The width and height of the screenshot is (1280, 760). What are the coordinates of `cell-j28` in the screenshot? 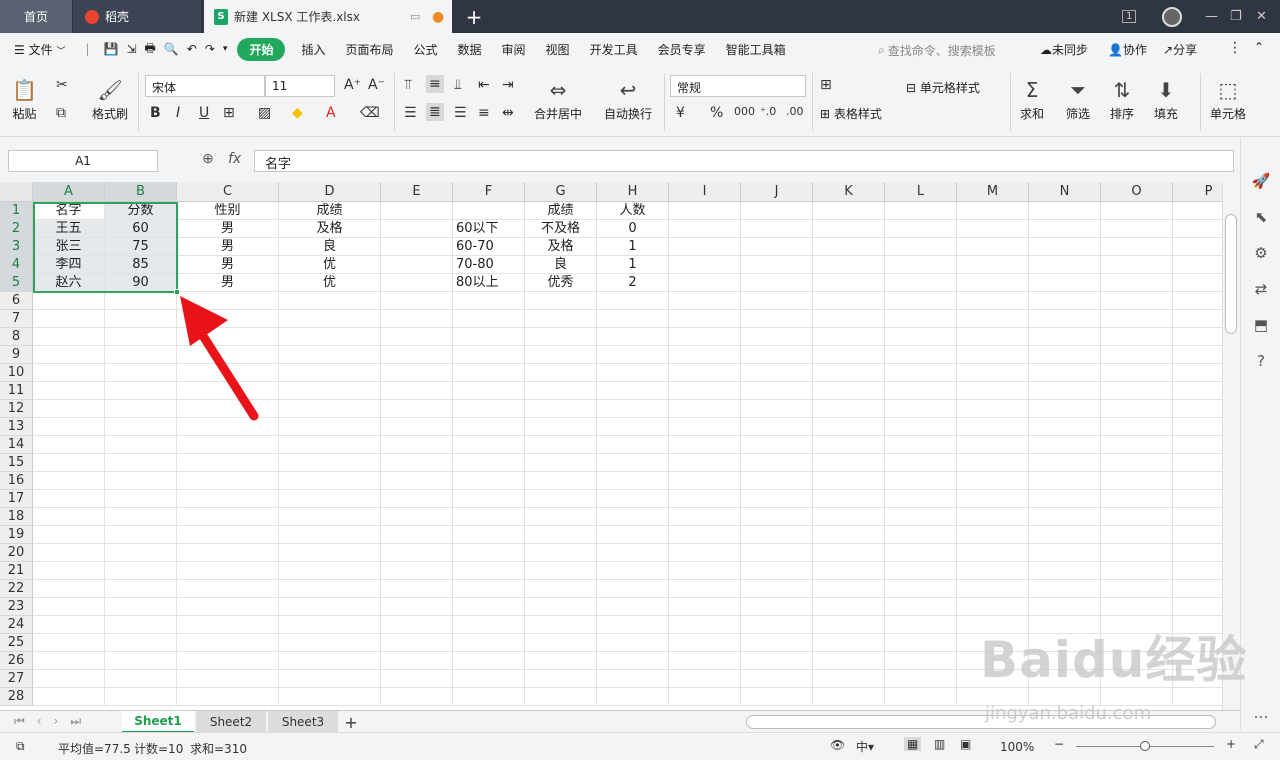 It's located at (777, 697).